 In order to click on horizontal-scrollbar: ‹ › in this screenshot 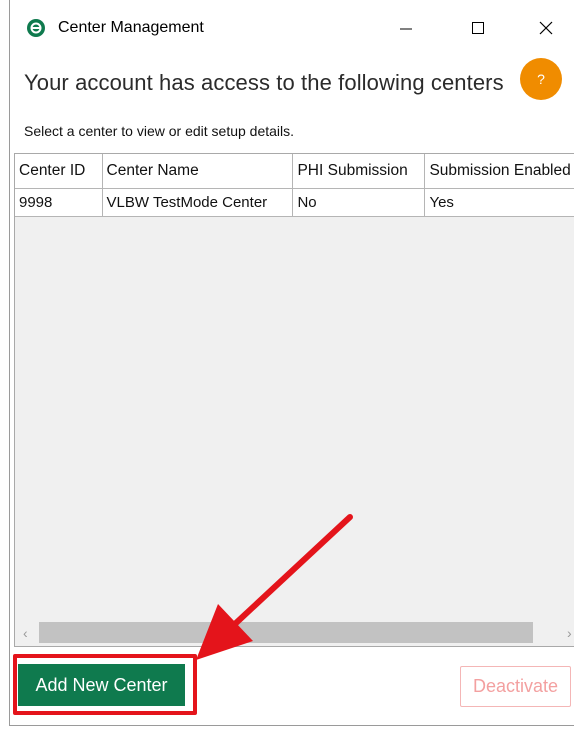, I will do `click(294, 632)`.